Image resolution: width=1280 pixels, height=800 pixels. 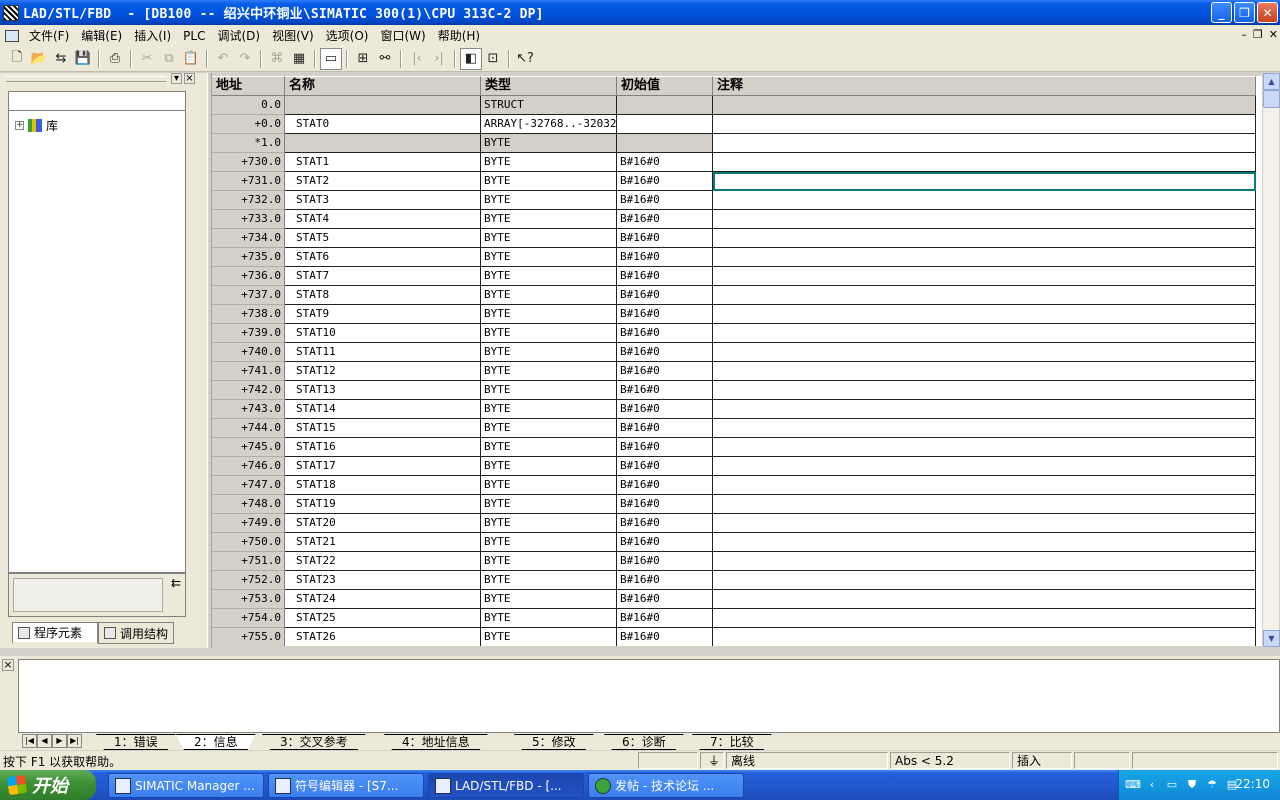 I want to click on cell-name: STAT7, so click(x=383, y=276).